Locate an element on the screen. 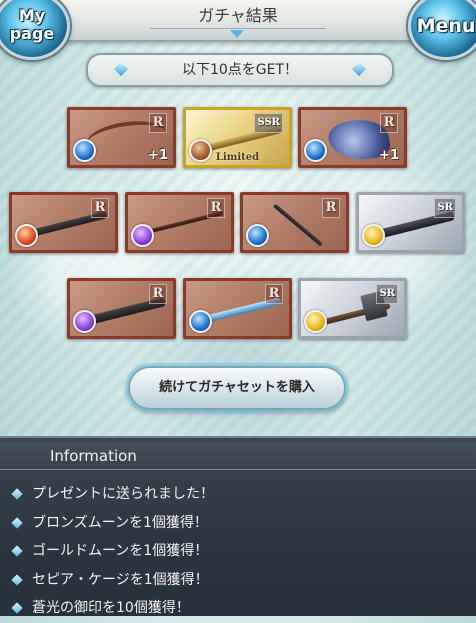  list-item: ゴールドムーンを1個獲得！ is located at coordinates (238, 551).